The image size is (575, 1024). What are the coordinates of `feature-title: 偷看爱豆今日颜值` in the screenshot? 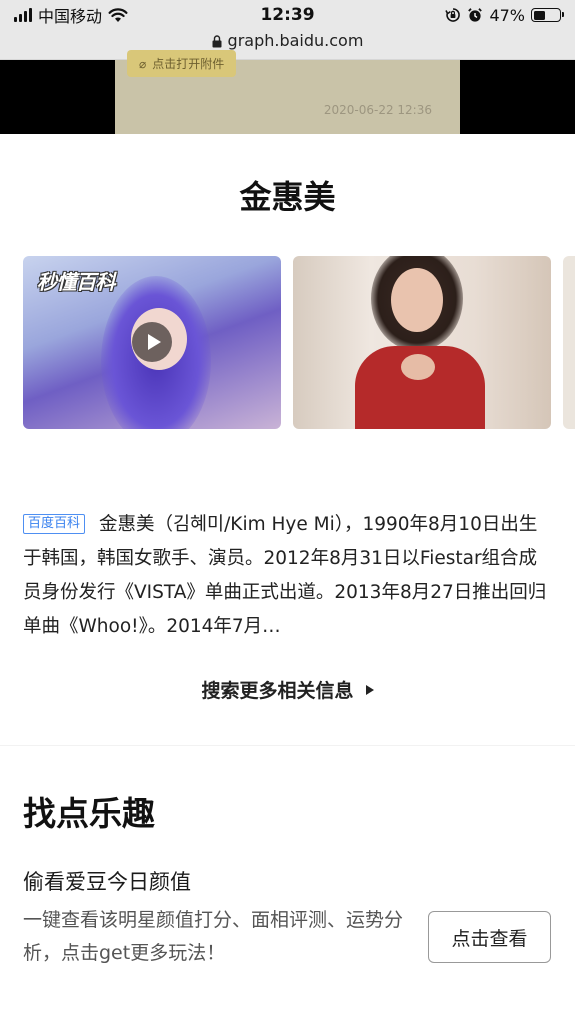 It's located at (107, 882).